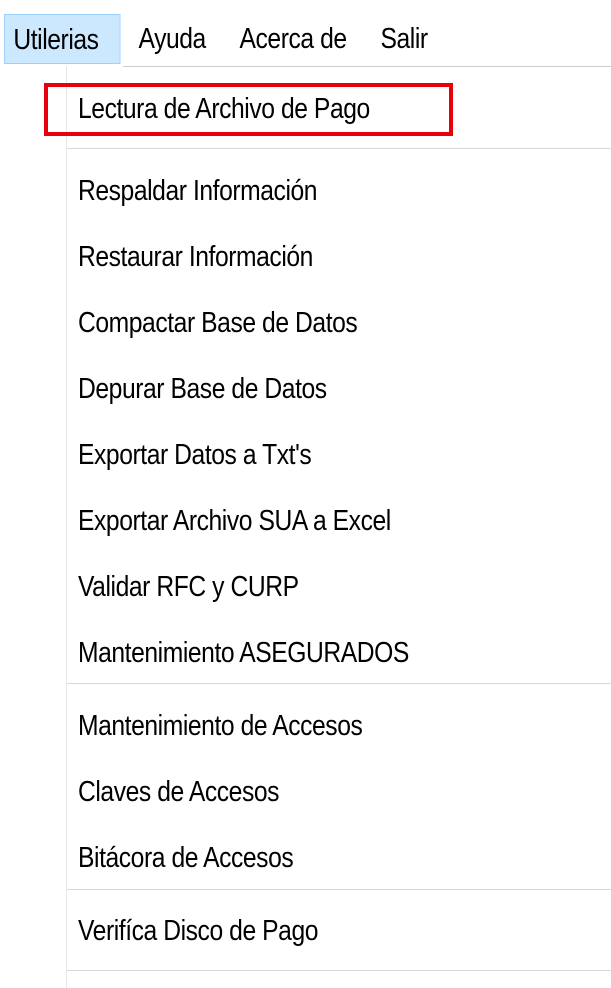 The height and width of the screenshot is (988, 611). What do you see at coordinates (198, 931) in the screenshot?
I see `menu-item-verifica-disco-pago: Verifíca Disco de Pago` at bounding box center [198, 931].